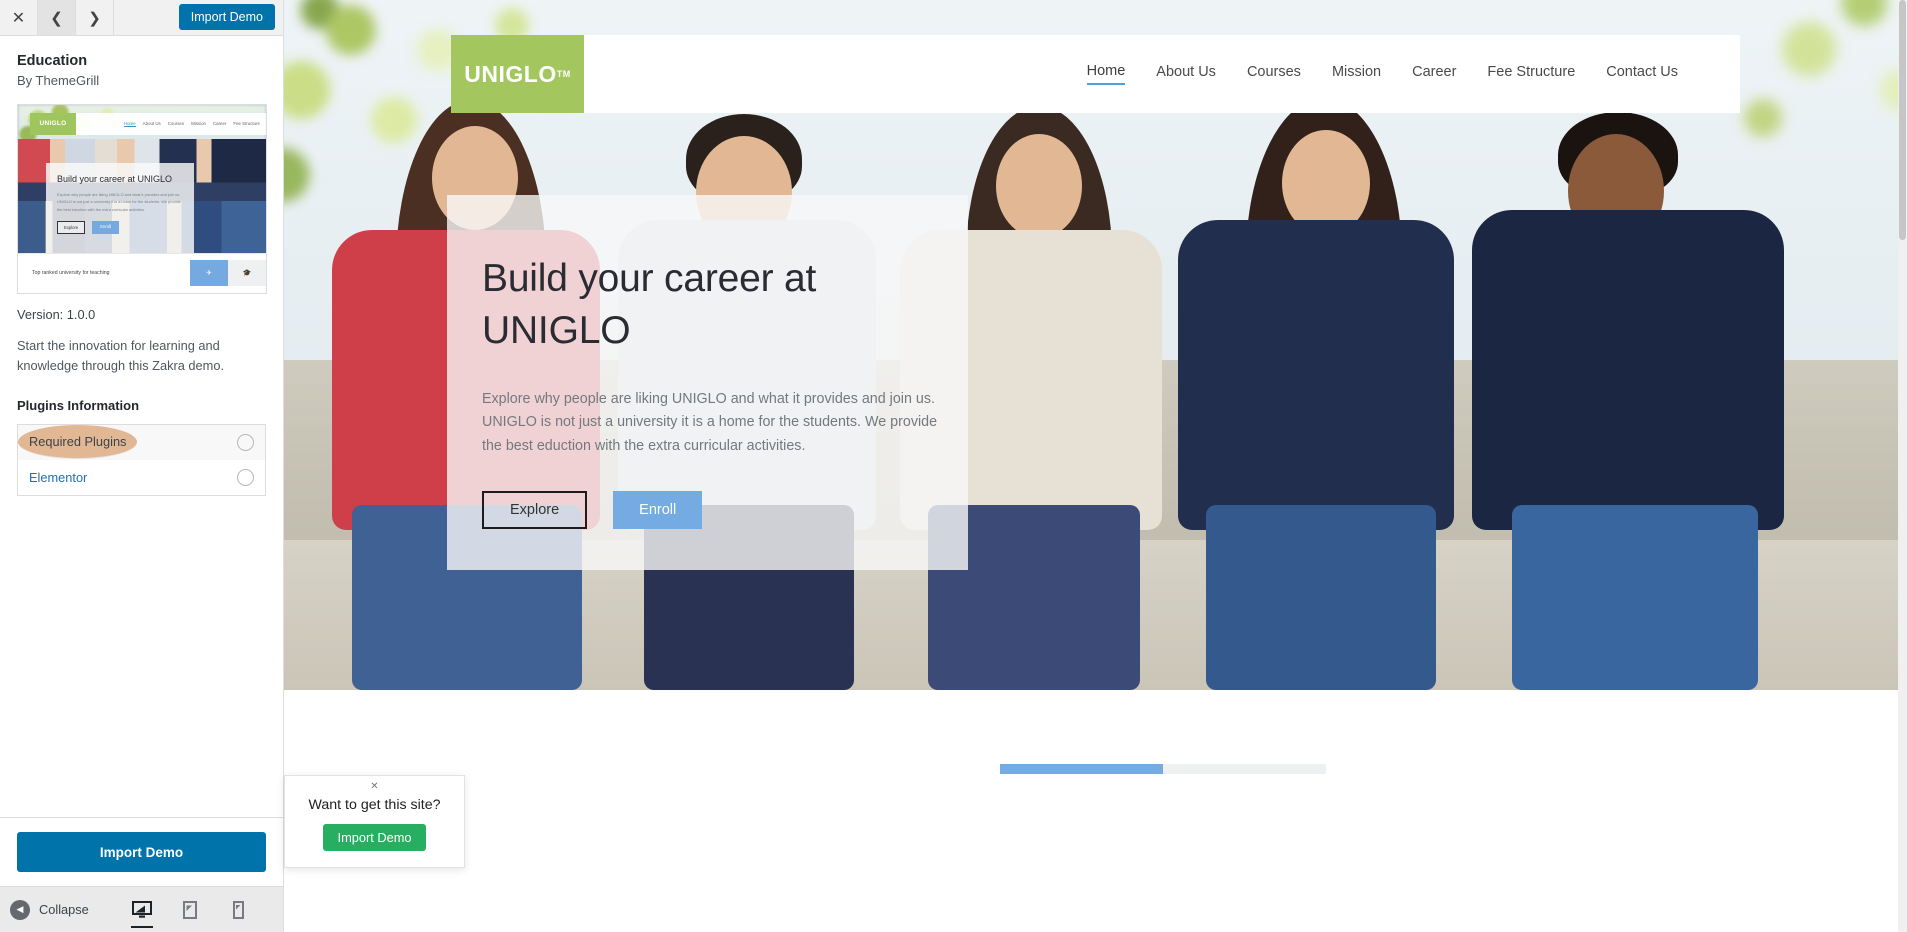 Image resolution: width=1907 pixels, height=932 pixels. I want to click on thumbnail-explore-button: Explore, so click(71, 228).